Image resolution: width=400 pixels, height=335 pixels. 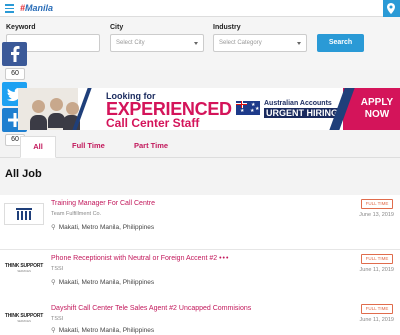 I want to click on hamburger-menu-icon, so click(x=9, y=8).